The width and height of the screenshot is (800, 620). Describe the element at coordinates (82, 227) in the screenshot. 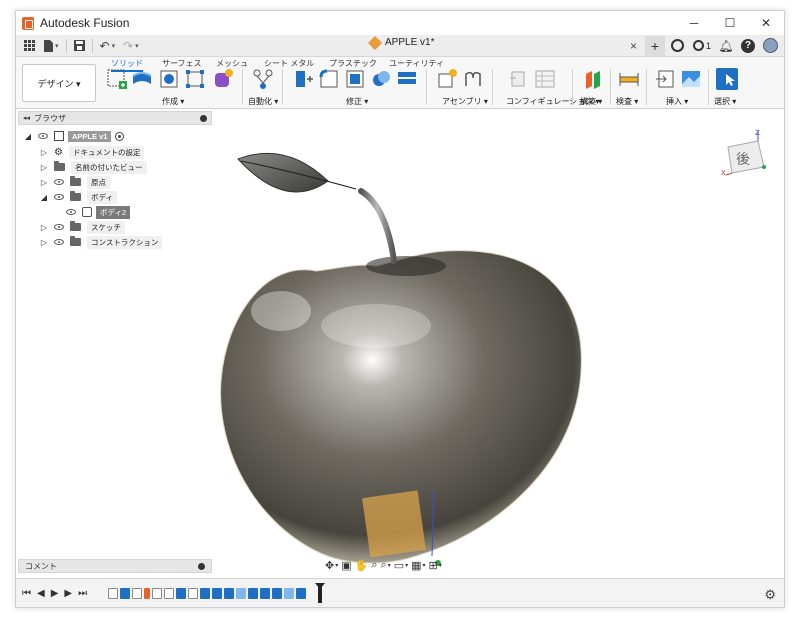

I see `tree-item-sketches: ▷ スケッチ` at that location.